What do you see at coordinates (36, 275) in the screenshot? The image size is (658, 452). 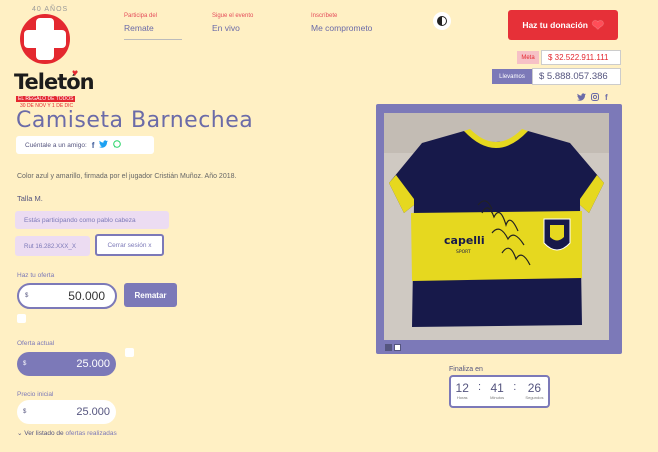 I see `offer-label: Haz tu oferta` at bounding box center [36, 275].